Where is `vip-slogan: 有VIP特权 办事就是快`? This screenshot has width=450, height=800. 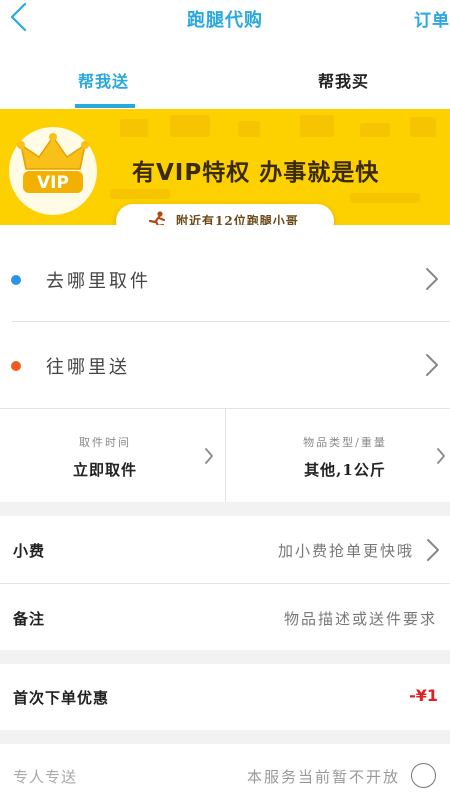 vip-slogan: 有VIP特权 办事就是快 is located at coordinates (256, 173).